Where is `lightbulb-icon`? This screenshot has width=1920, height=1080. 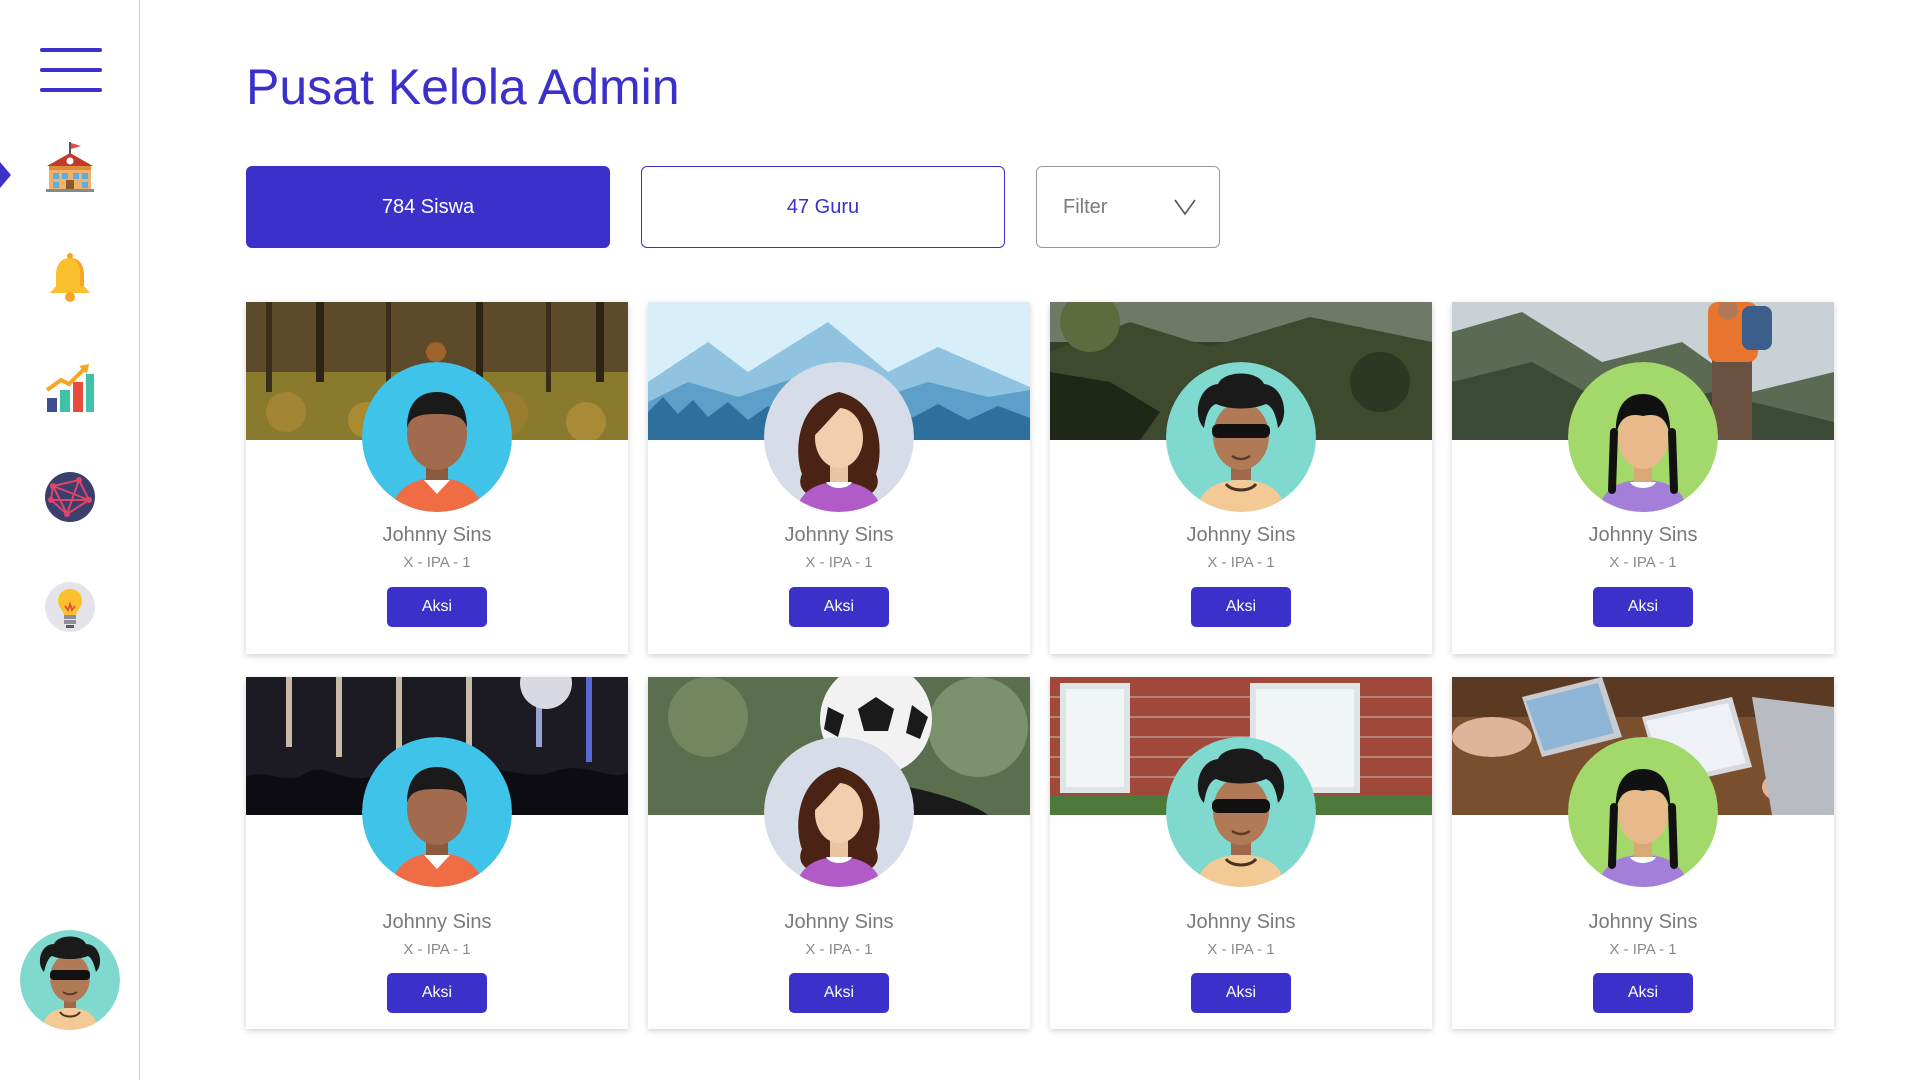
lightbulb-icon is located at coordinates (70, 607).